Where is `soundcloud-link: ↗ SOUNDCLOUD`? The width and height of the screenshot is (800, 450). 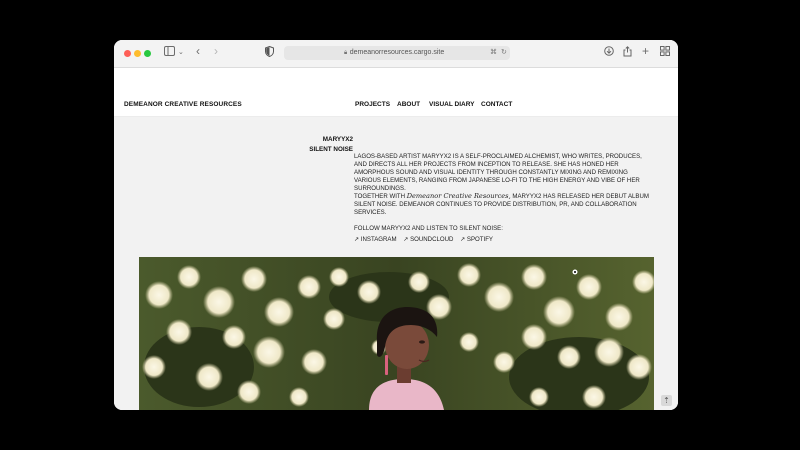
soundcloud-link: ↗ SOUNDCLOUD is located at coordinates (428, 239).